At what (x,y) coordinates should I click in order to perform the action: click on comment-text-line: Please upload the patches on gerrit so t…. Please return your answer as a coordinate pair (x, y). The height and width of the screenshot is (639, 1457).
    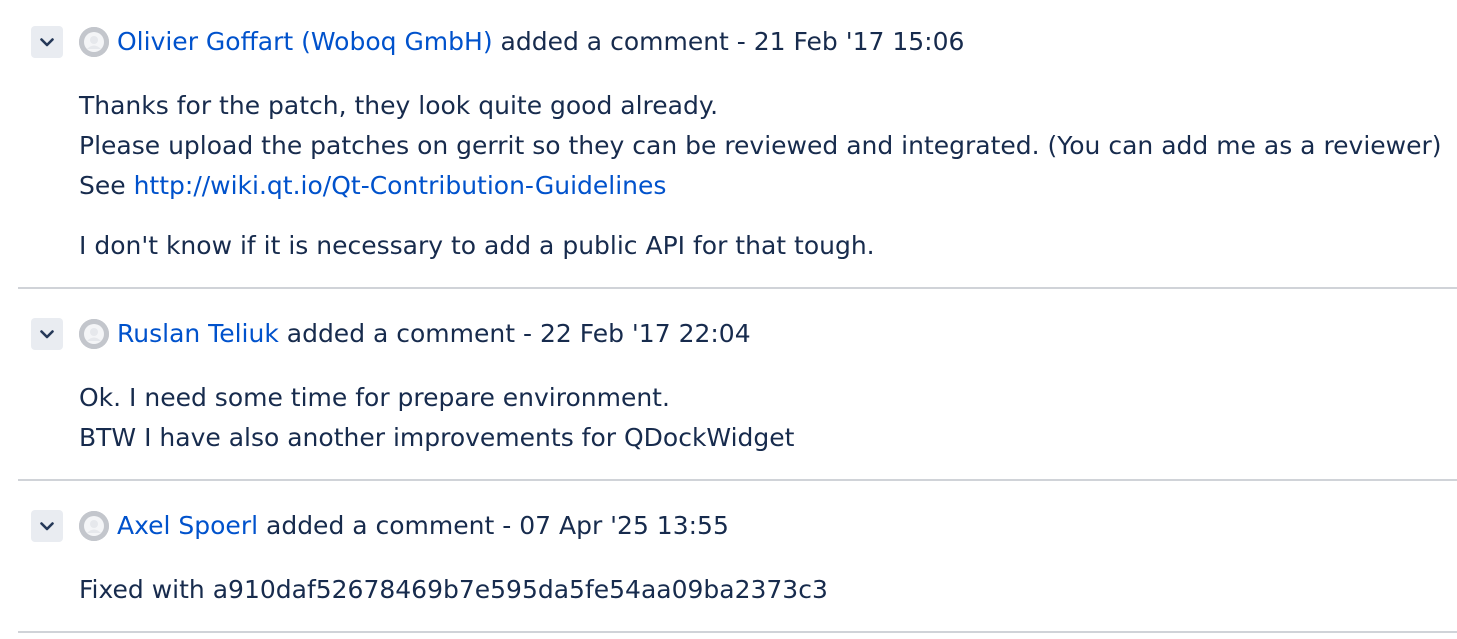
    Looking at the image, I should click on (760, 145).